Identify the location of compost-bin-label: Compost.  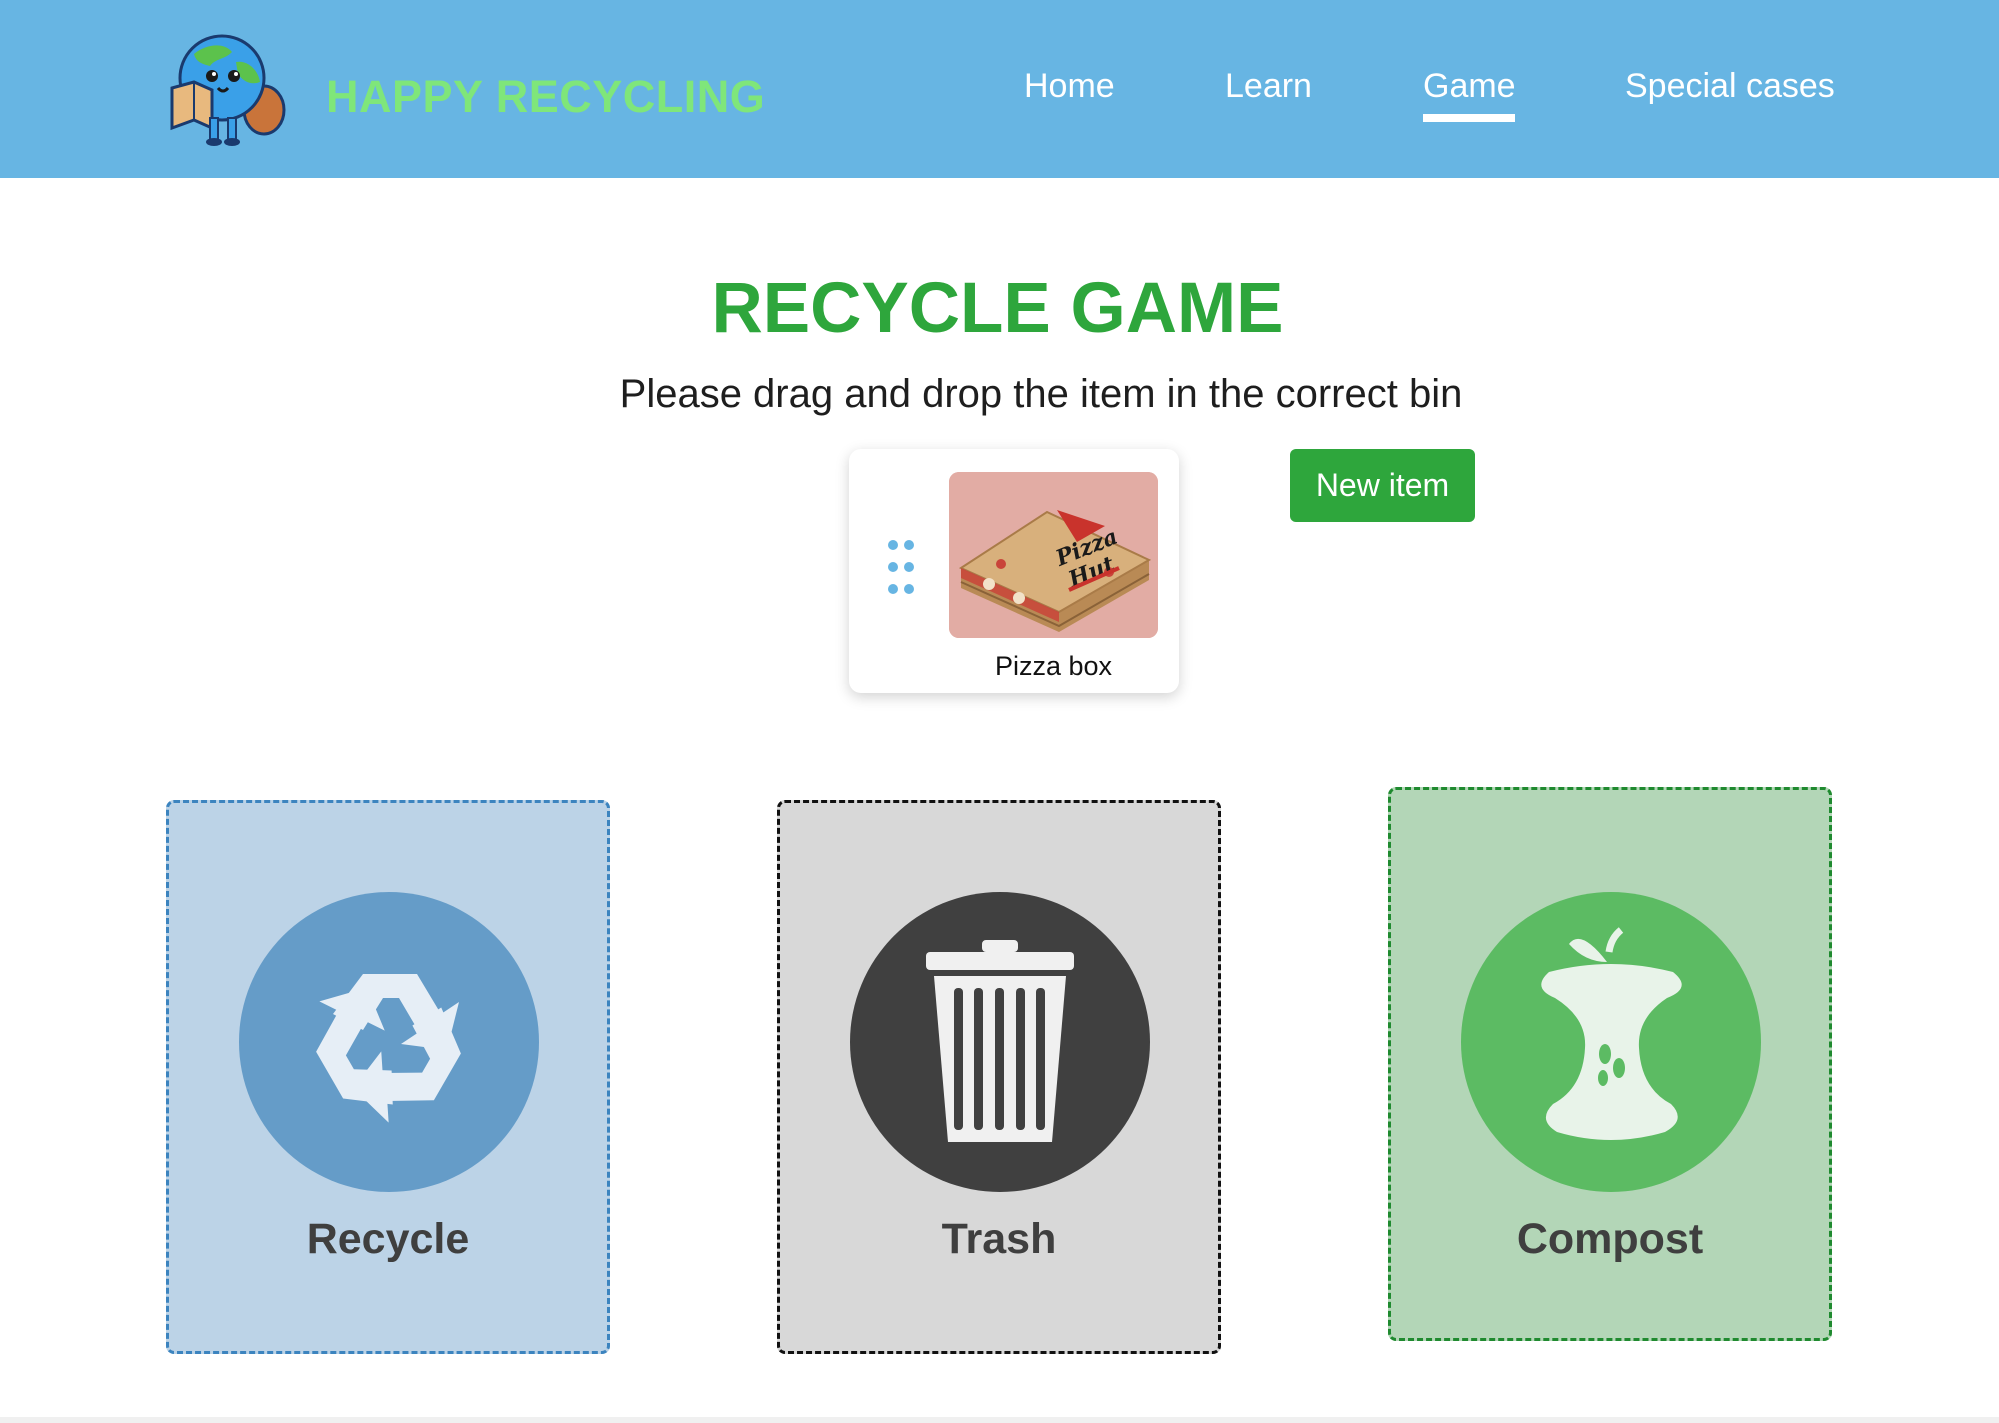
(1610, 1239).